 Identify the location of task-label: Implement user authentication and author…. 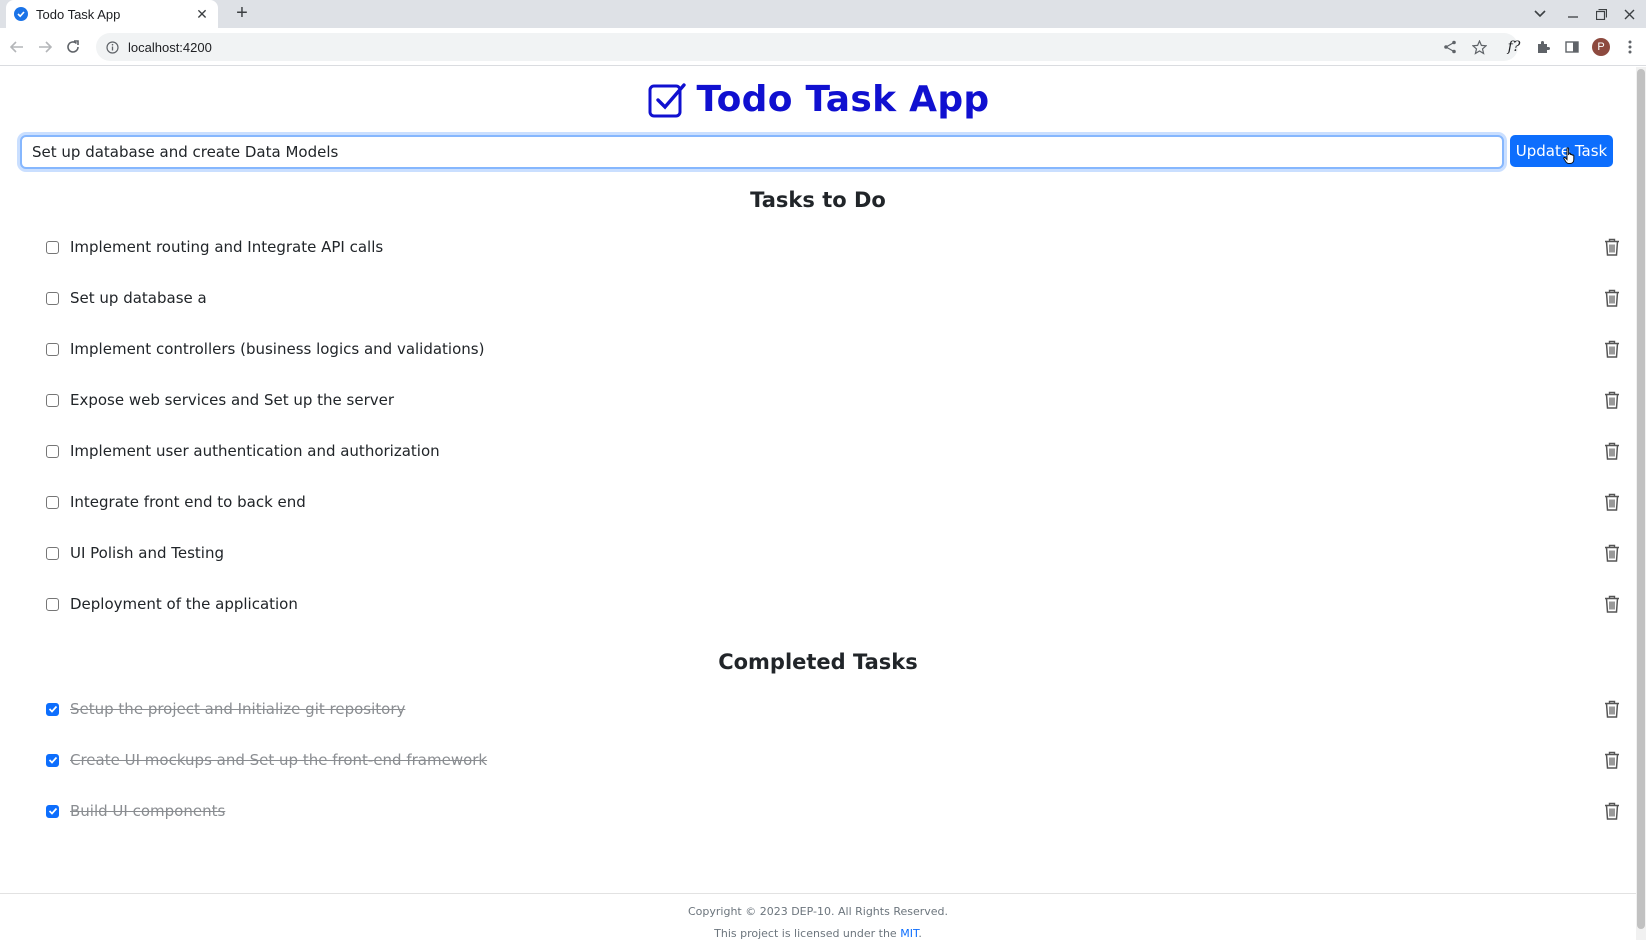
(836, 451).